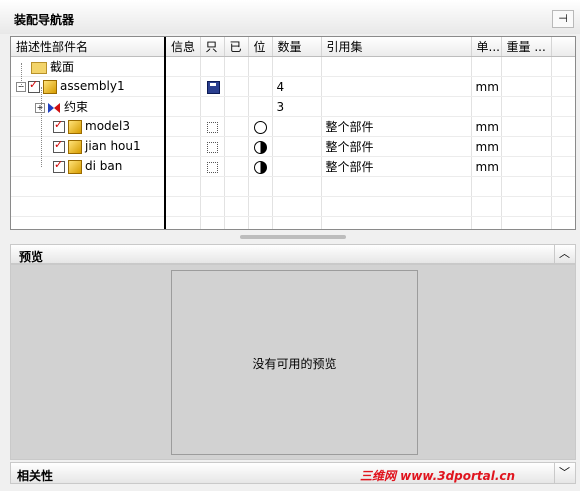  What do you see at coordinates (54, 107) in the screenshot?
I see `constraint-icon` at bounding box center [54, 107].